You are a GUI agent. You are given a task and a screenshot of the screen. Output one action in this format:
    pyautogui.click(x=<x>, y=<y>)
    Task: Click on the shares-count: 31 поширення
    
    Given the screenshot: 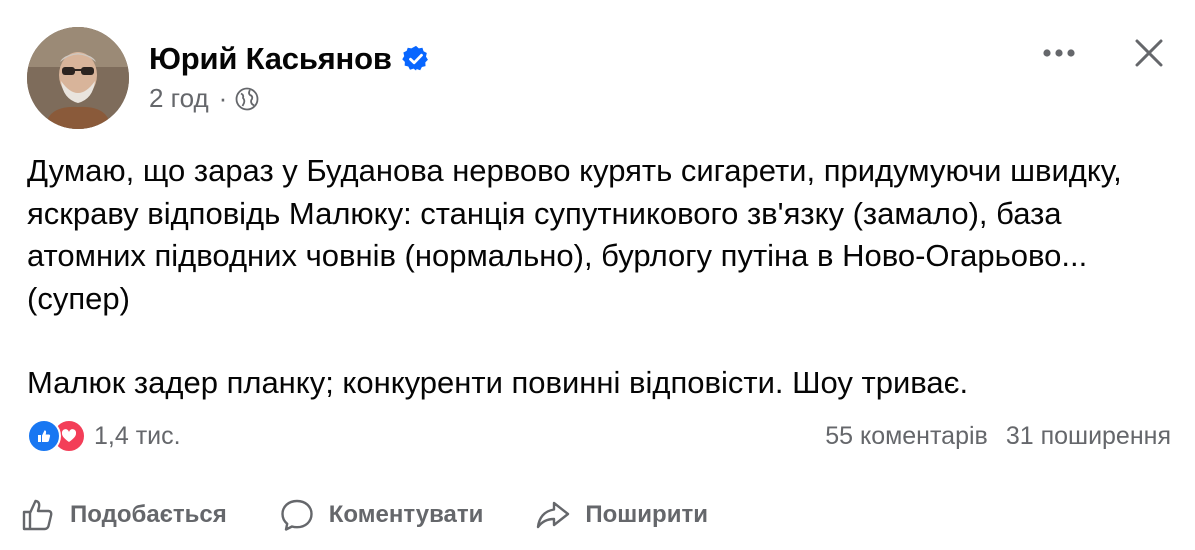 What is the action you would take?
    pyautogui.click(x=1088, y=436)
    